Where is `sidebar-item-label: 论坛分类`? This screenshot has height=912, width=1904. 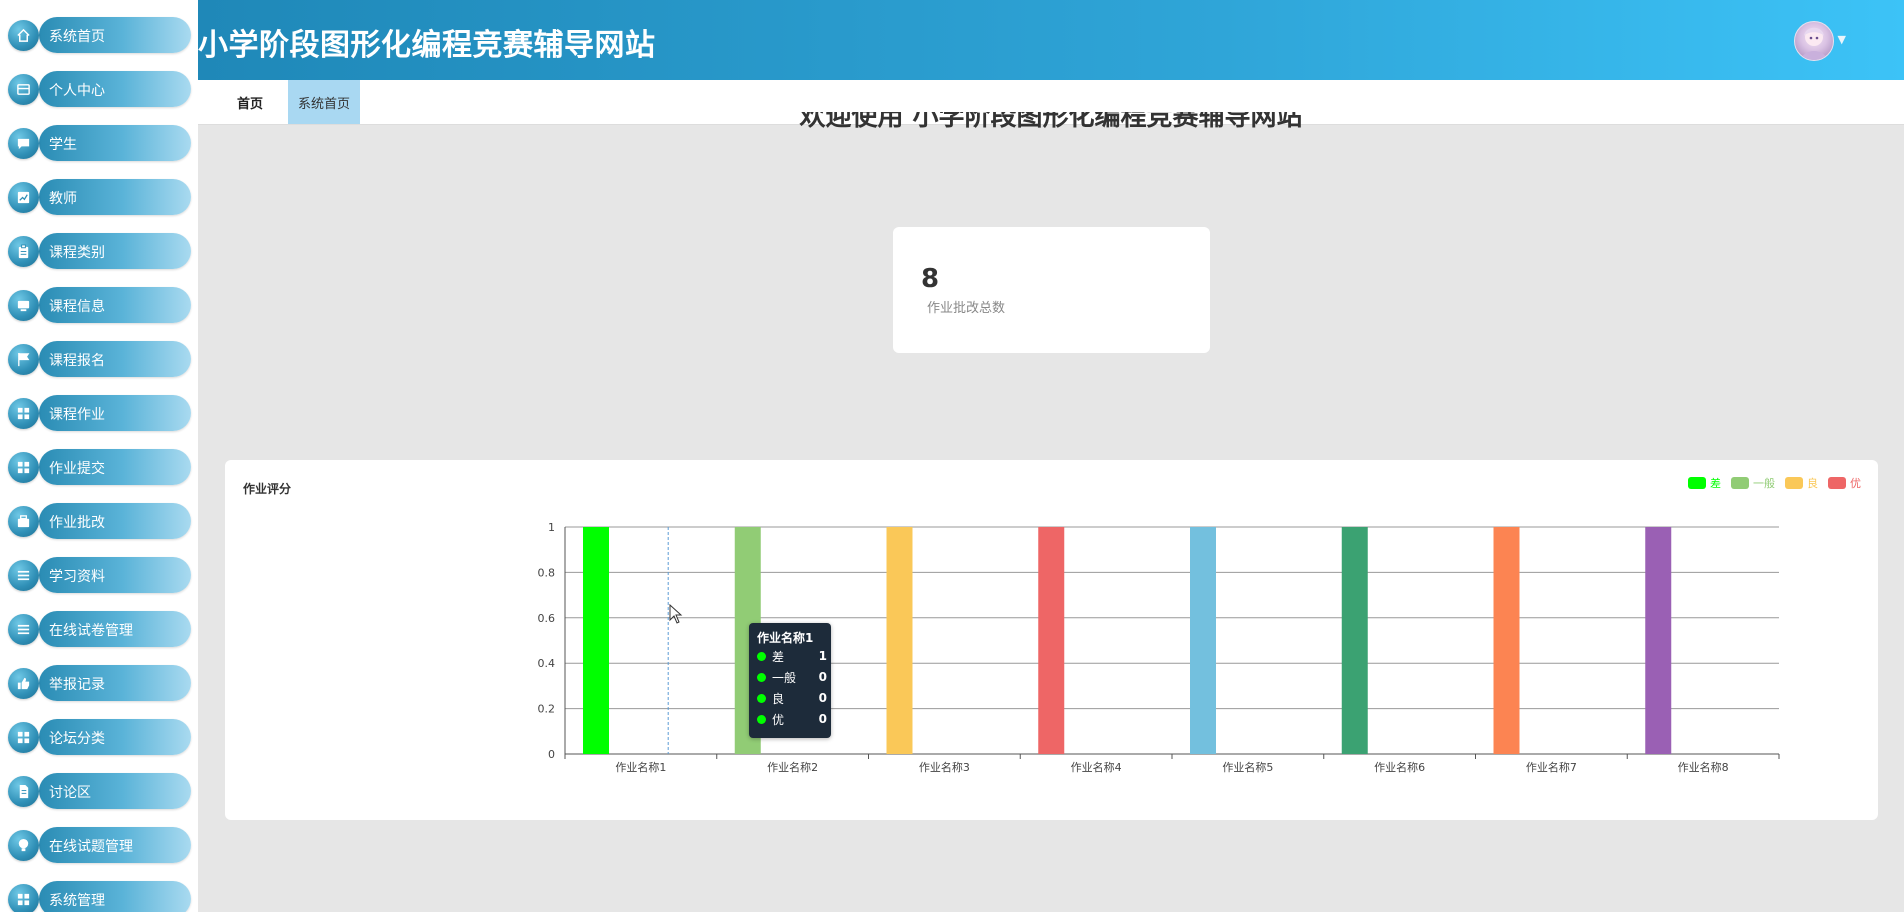 sidebar-item-label: 论坛分类 is located at coordinates (77, 739).